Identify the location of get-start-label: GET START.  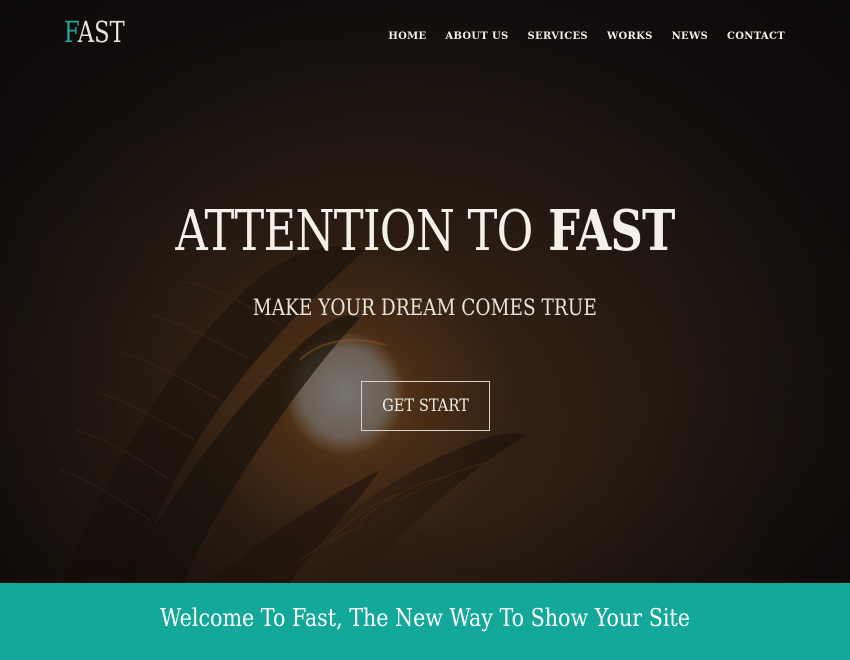
(425, 406).